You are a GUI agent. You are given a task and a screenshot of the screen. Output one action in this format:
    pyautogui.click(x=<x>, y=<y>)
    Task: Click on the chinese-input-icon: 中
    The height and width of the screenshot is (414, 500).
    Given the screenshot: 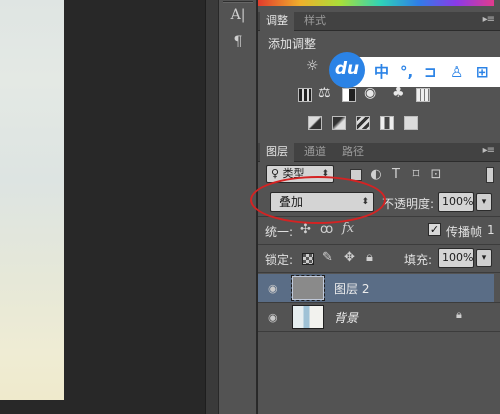 What is the action you would take?
    pyautogui.click(x=381, y=72)
    